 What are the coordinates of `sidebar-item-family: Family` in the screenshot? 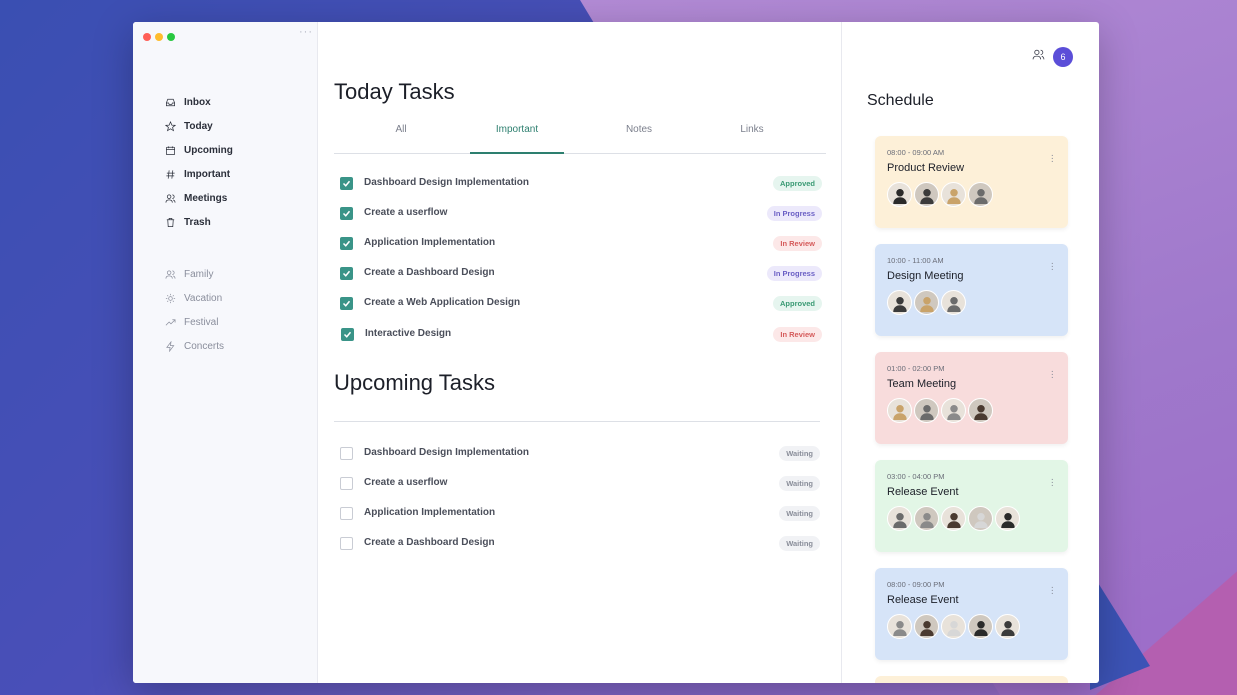 It's located at (194, 274).